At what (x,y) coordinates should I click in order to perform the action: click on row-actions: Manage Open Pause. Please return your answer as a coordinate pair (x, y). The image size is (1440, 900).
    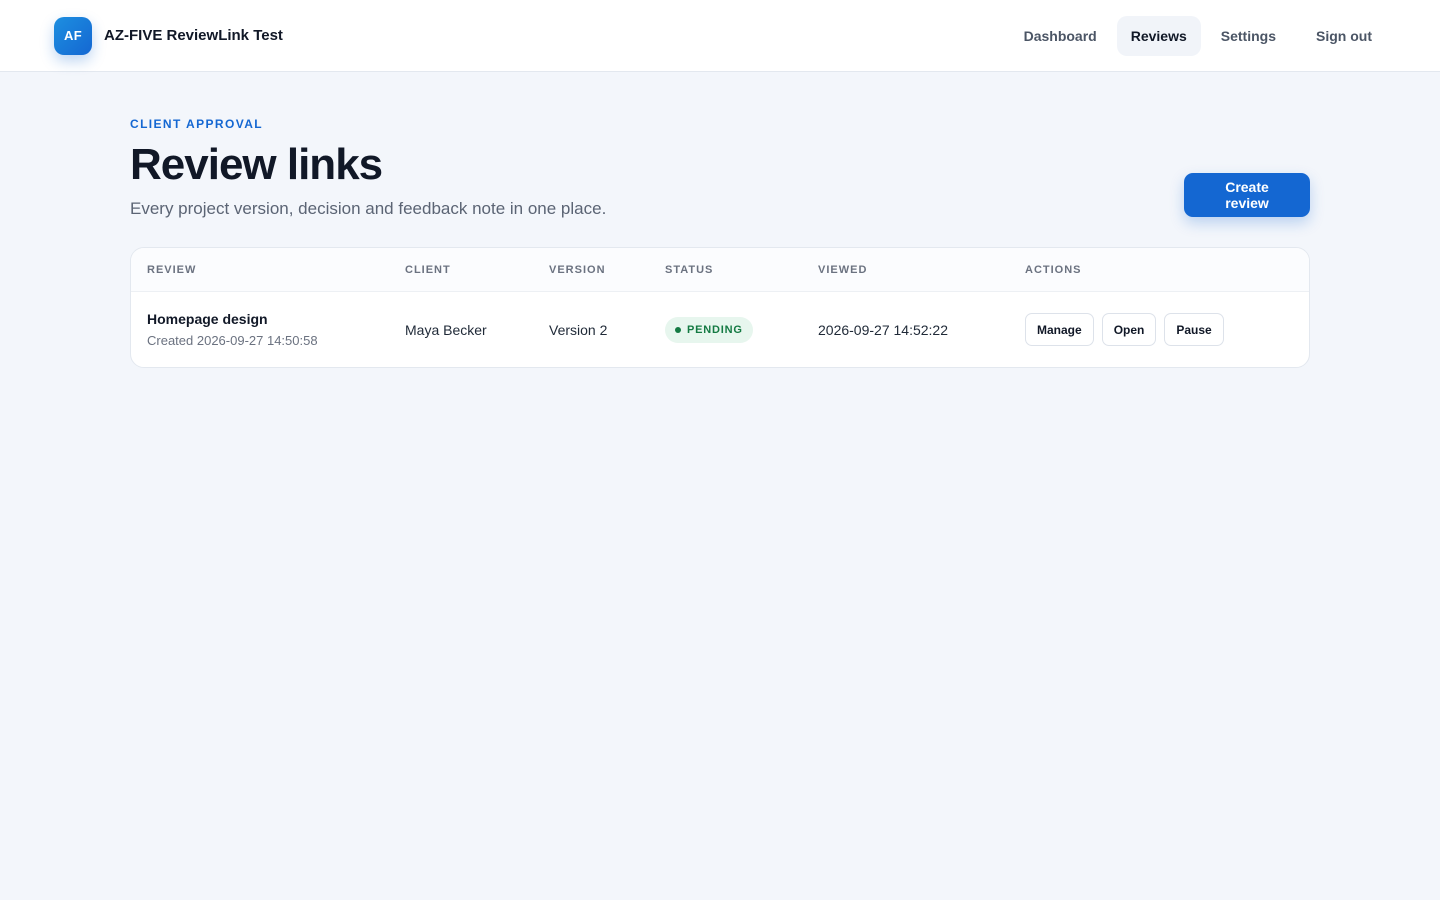
    Looking at the image, I should click on (1159, 330).